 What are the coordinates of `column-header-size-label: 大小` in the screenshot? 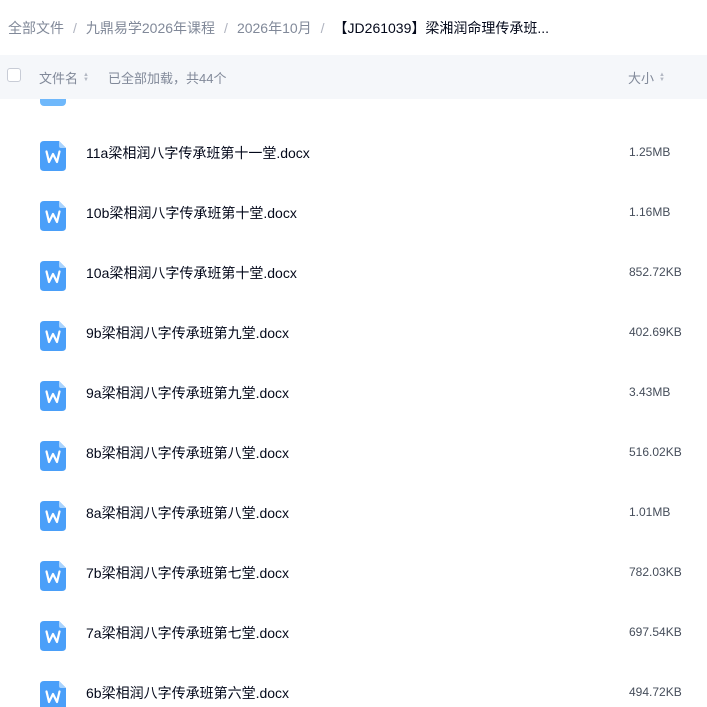 It's located at (641, 78).